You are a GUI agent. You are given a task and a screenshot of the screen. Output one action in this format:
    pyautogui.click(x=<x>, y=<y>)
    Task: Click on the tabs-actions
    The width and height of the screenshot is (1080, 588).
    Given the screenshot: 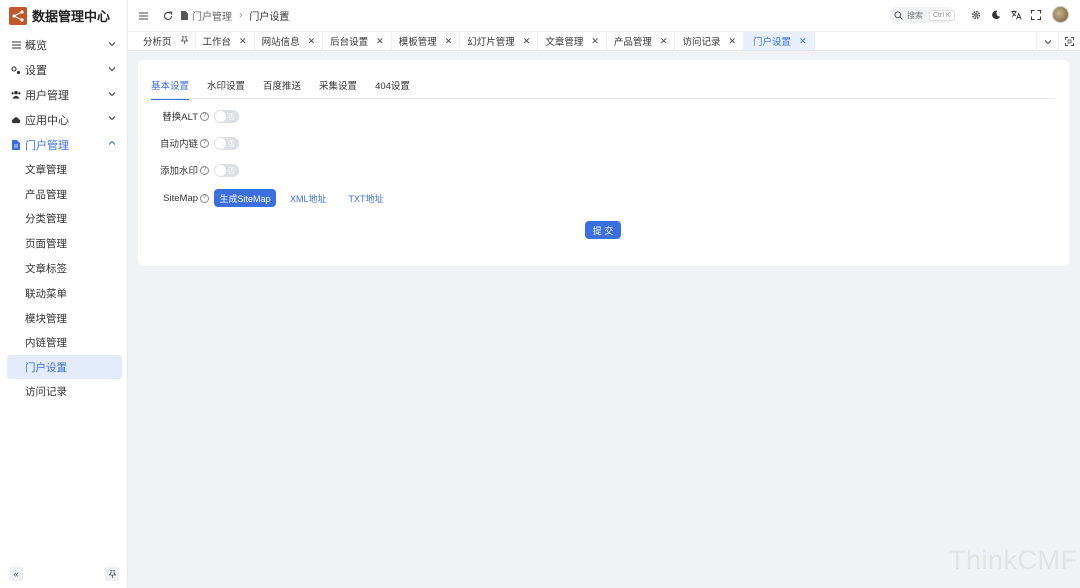 What is the action you would take?
    pyautogui.click(x=1058, y=41)
    